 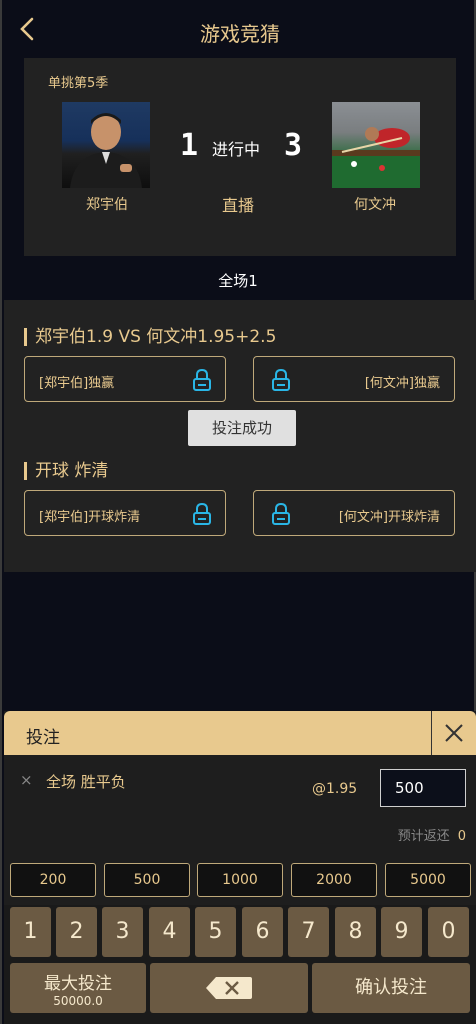 I want to click on return-value: 0, so click(x=461, y=836).